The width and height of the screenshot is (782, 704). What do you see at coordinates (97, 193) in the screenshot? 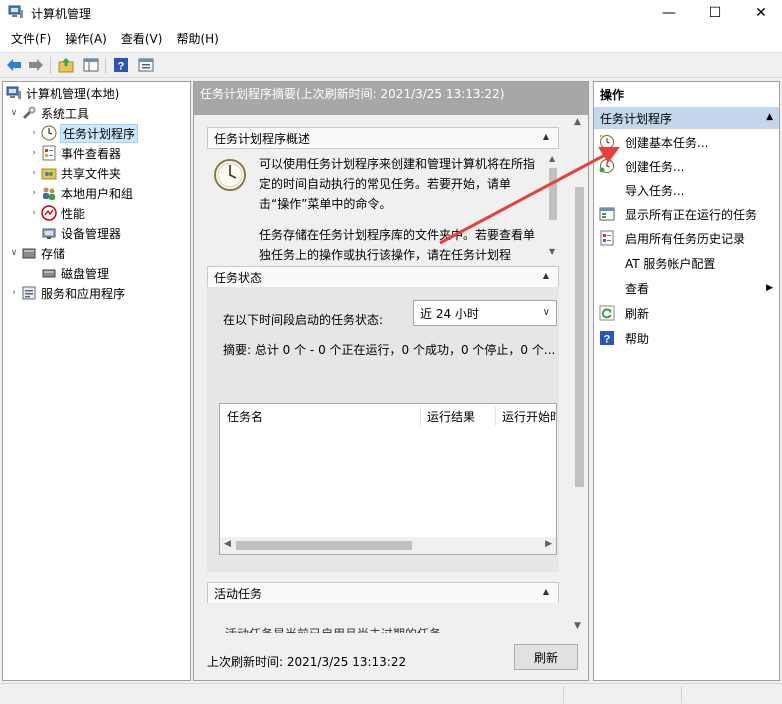
I see `tree-label-local-users: 本地用户和组` at bounding box center [97, 193].